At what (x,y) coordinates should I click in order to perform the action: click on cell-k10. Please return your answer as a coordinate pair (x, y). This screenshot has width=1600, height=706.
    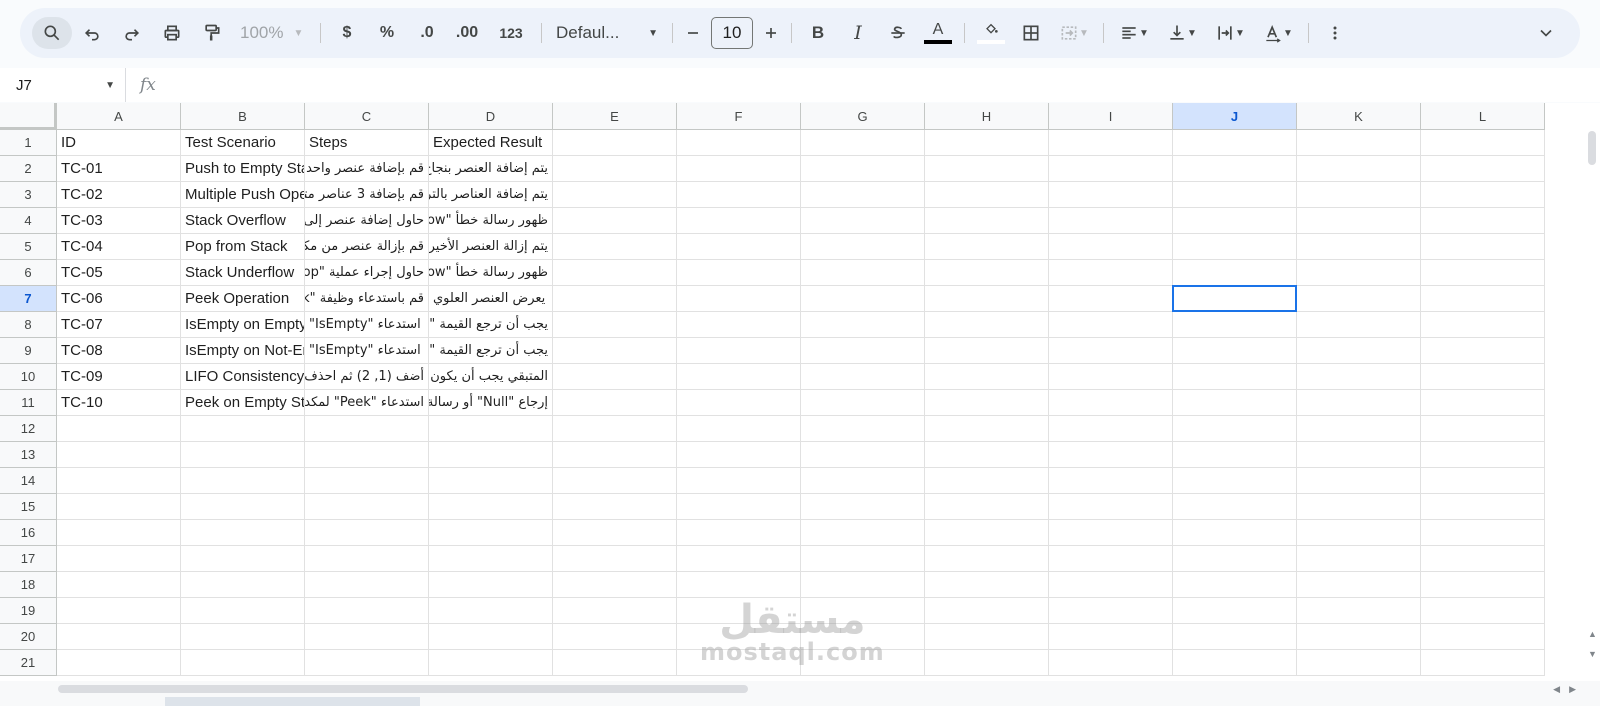
    Looking at the image, I should click on (1359, 377).